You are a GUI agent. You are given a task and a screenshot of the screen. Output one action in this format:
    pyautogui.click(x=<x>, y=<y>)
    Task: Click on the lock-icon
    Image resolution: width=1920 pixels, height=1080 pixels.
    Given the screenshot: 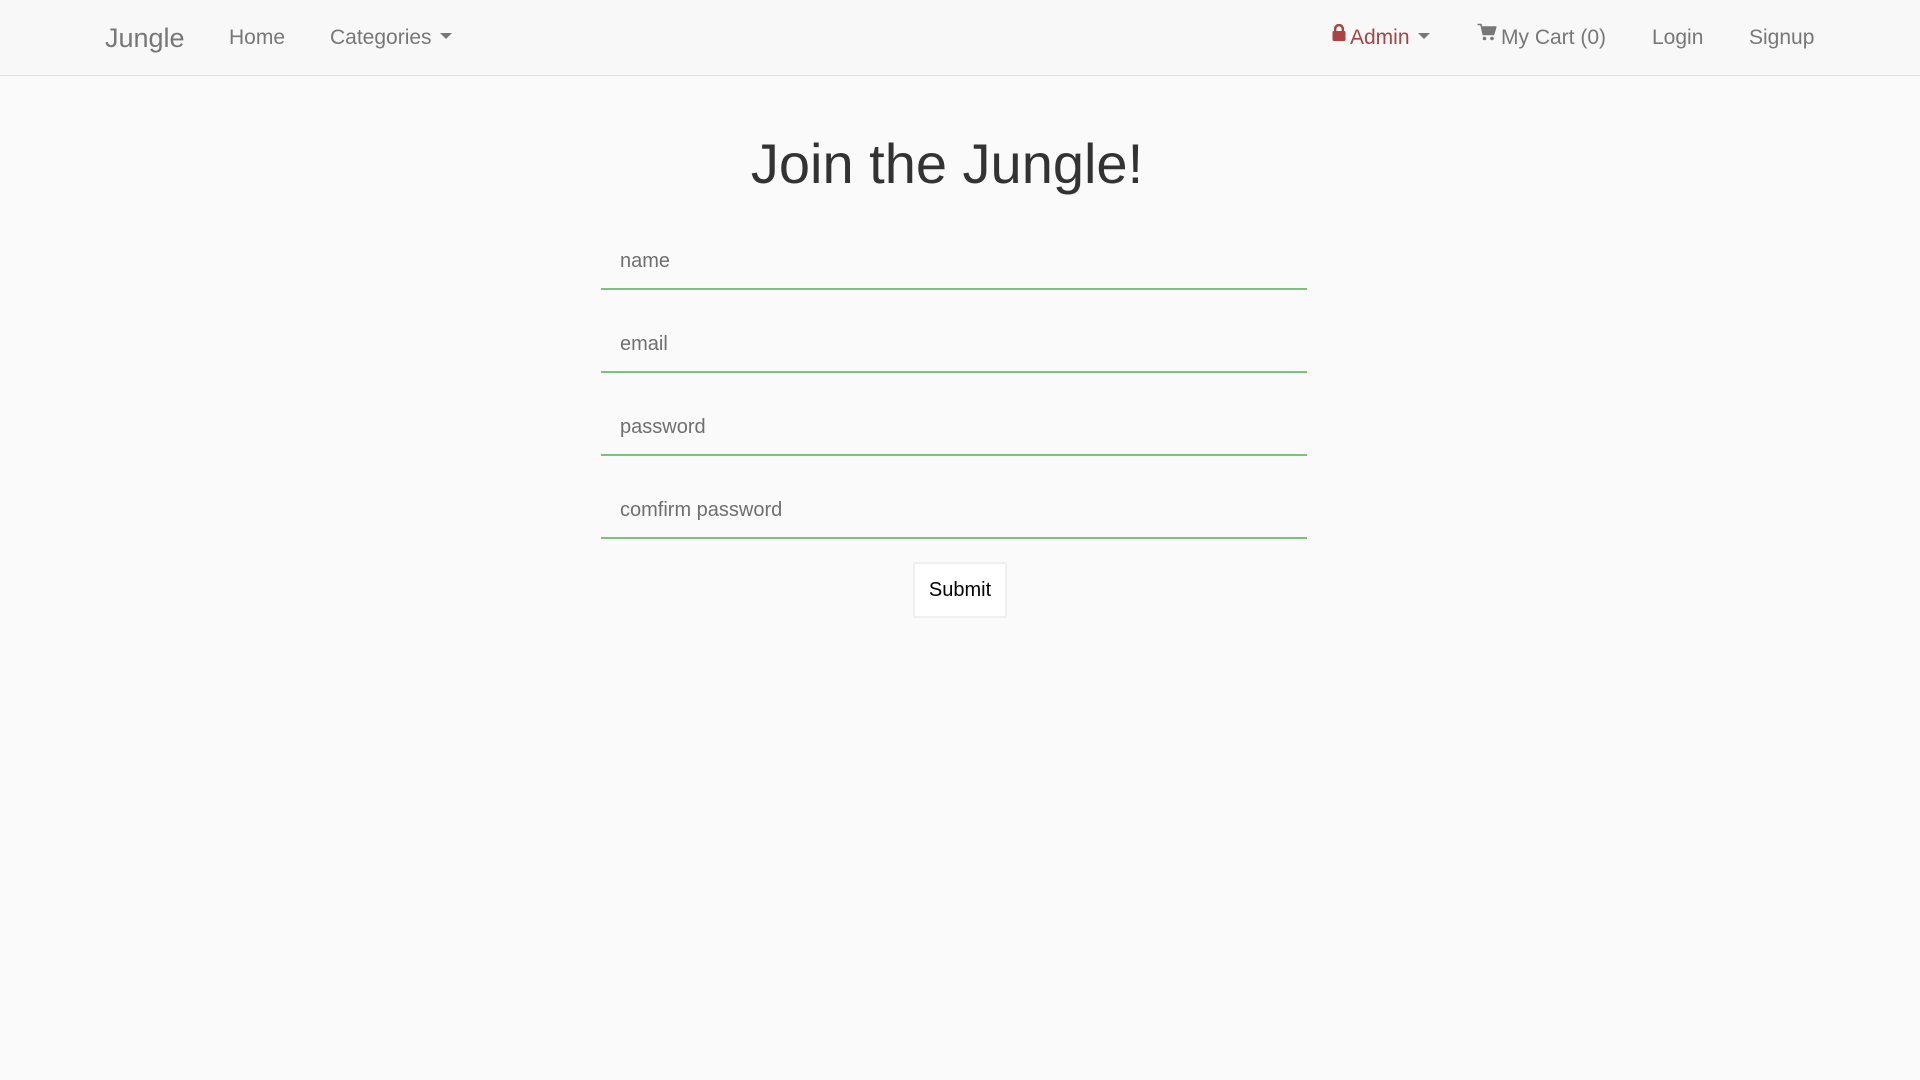 What is the action you would take?
    pyautogui.click(x=1339, y=36)
    